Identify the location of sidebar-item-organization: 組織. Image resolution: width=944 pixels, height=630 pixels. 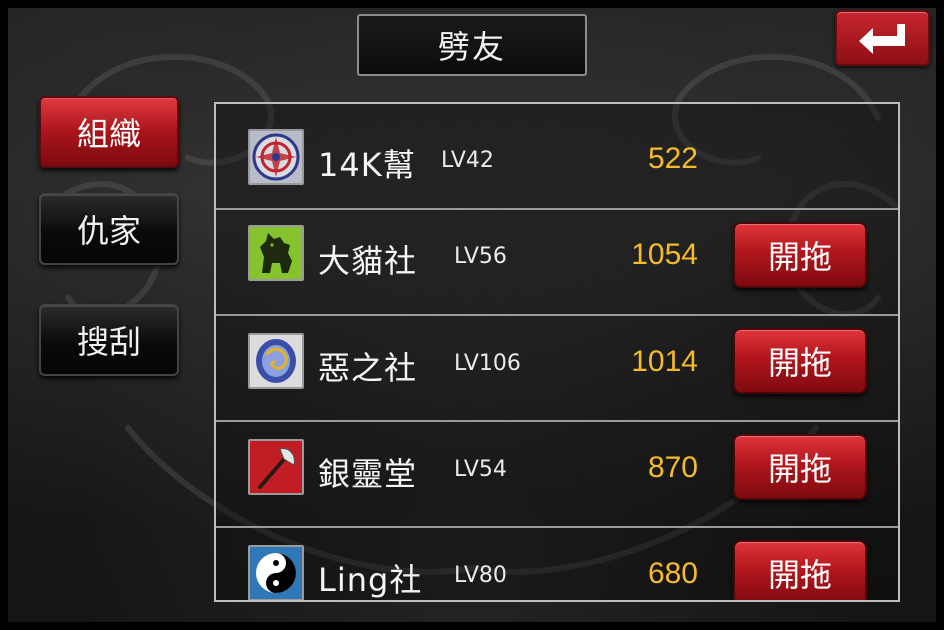
(109, 132).